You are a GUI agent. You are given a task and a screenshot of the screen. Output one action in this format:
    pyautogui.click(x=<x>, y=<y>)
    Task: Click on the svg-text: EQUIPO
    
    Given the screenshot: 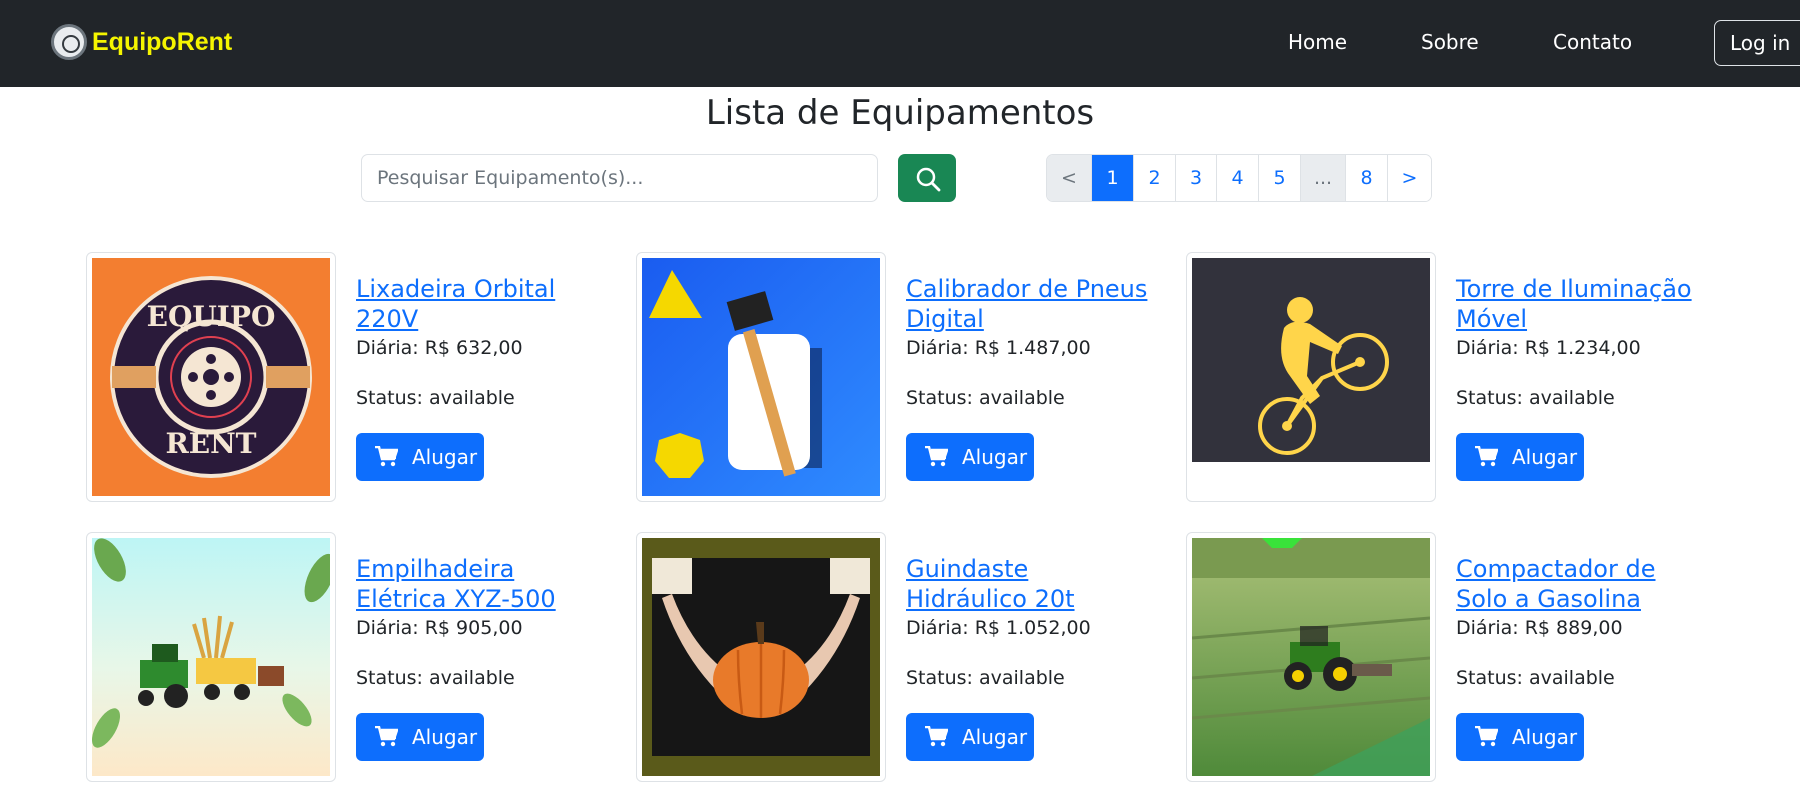 What is the action you would take?
    pyautogui.click(x=211, y=316)
    